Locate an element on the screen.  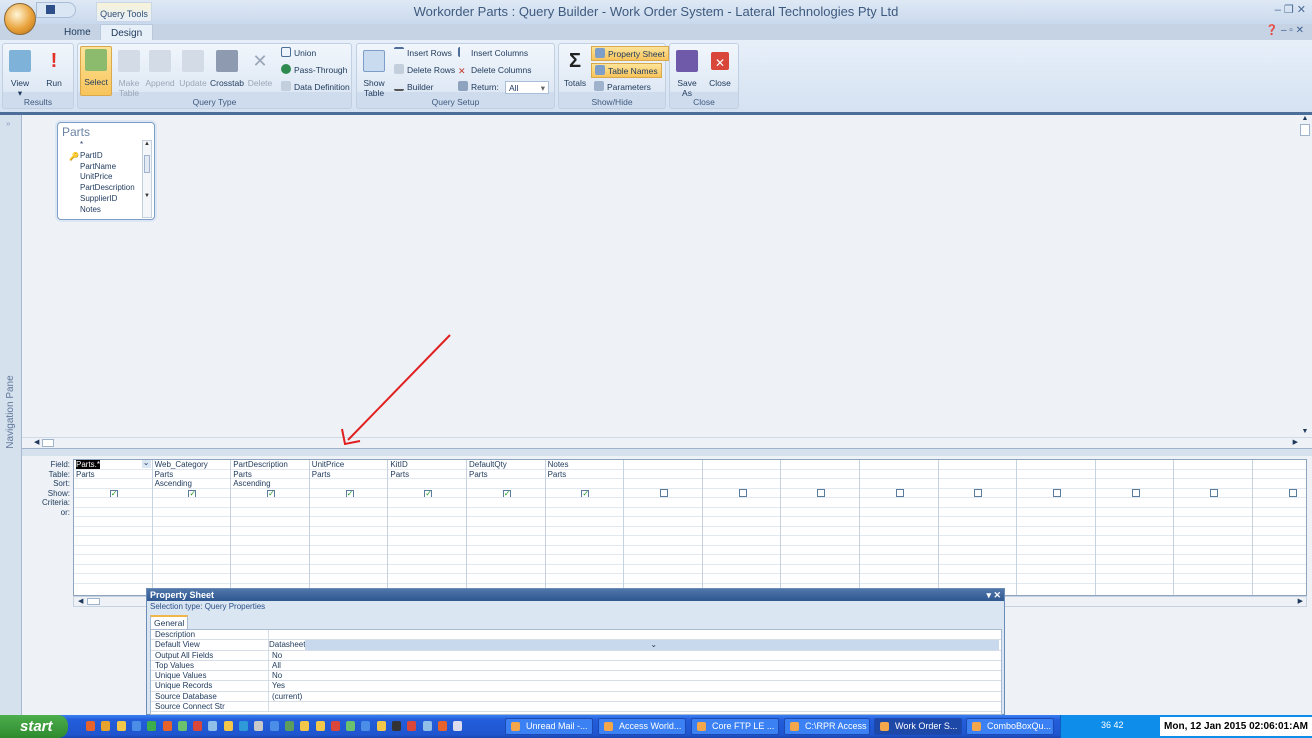
close-icon: ▾ ✕ is located at coordinates (993, 595).